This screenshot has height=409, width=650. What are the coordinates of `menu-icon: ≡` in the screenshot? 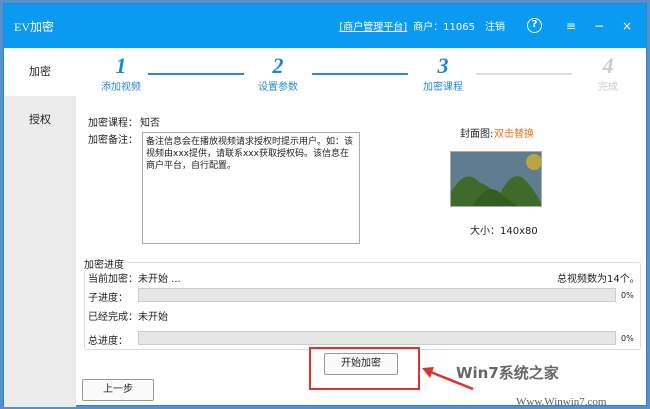 It's located at (571, 26).